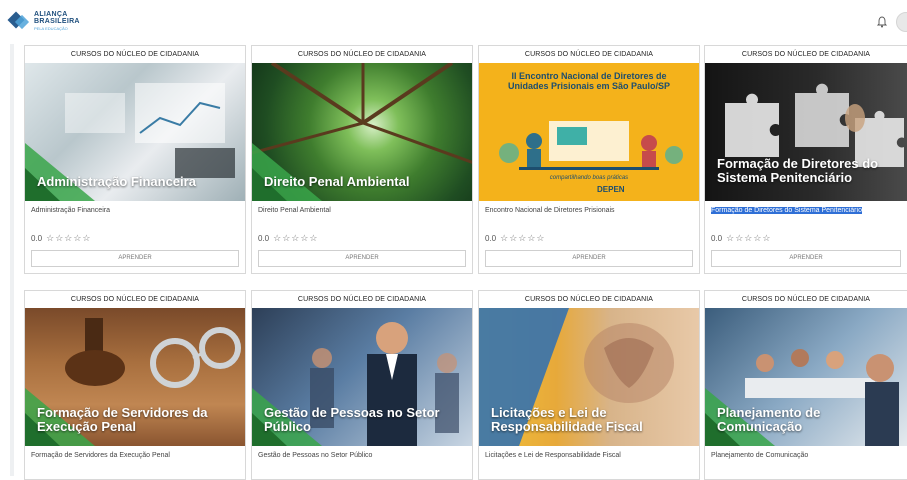  What do you see at coordinates (135, 461) in the screenshot?
I see `course-name: Formação de Servidores da Execução Penal` at bounding box center [135, 461].